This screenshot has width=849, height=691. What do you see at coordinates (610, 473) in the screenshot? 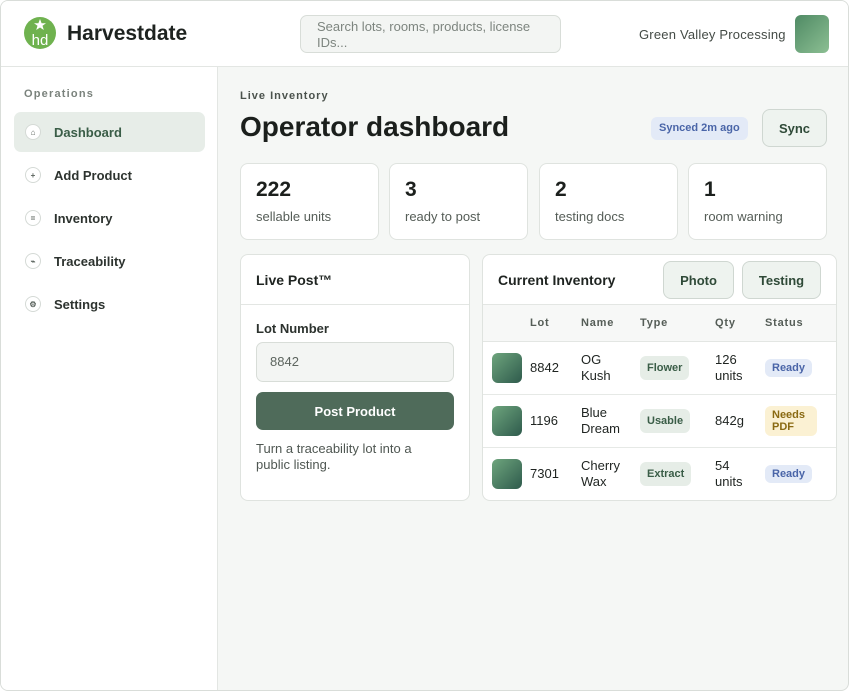
I see `name-cell: Cherry Wax` at bounding box center [610, 473].